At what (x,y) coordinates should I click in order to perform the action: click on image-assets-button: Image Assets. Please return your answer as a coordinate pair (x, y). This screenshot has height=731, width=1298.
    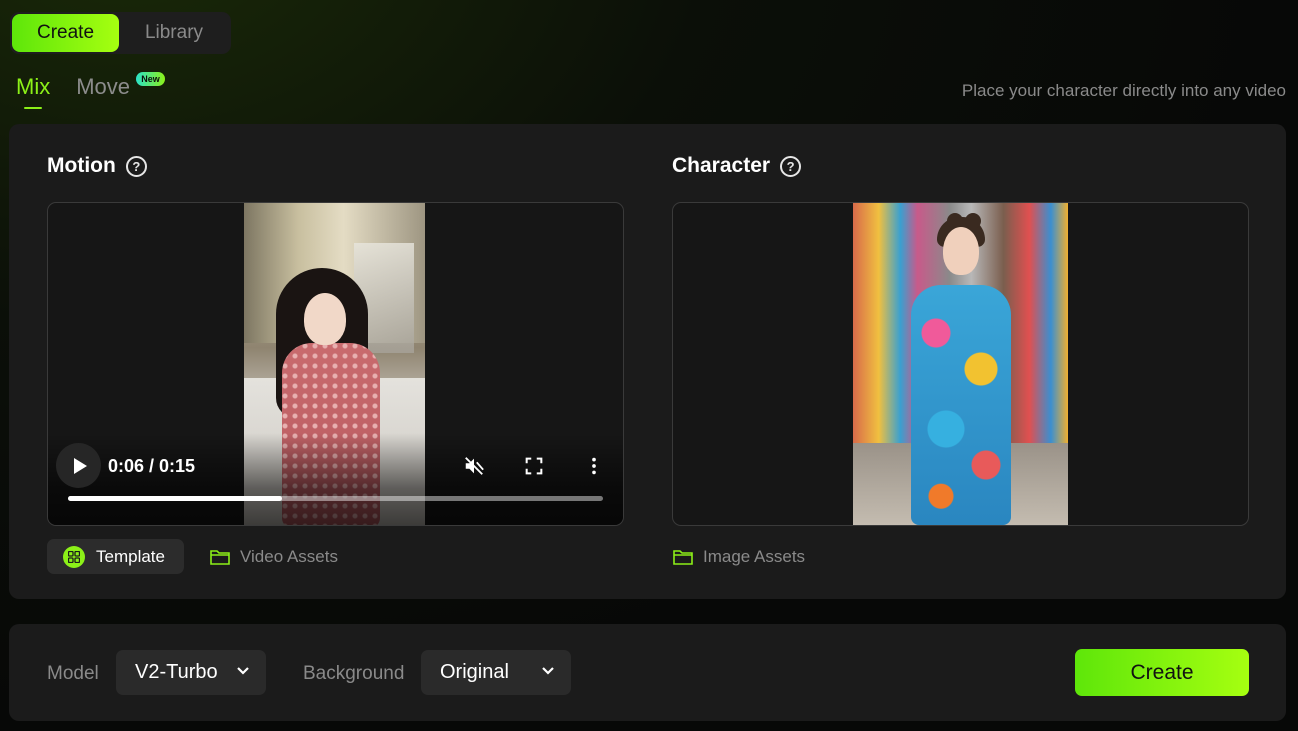
    Looking at the image, I should click on (739, 556).